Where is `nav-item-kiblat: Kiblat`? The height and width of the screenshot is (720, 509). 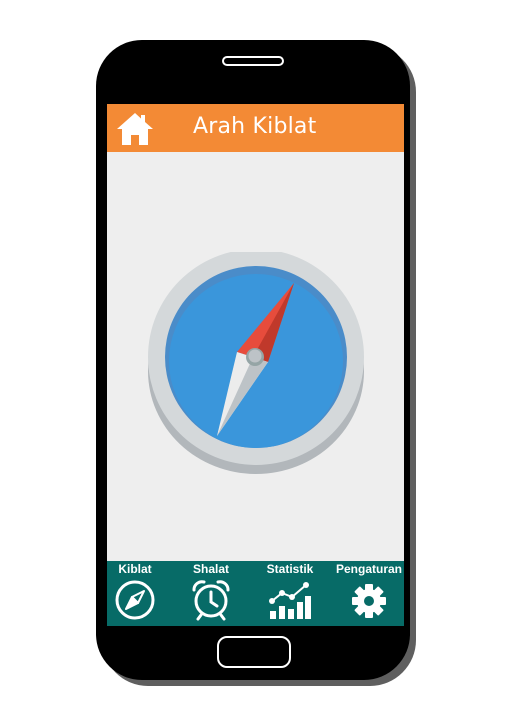 nav-item-kiblat: Kiblat is located at coordinates (135, 593).